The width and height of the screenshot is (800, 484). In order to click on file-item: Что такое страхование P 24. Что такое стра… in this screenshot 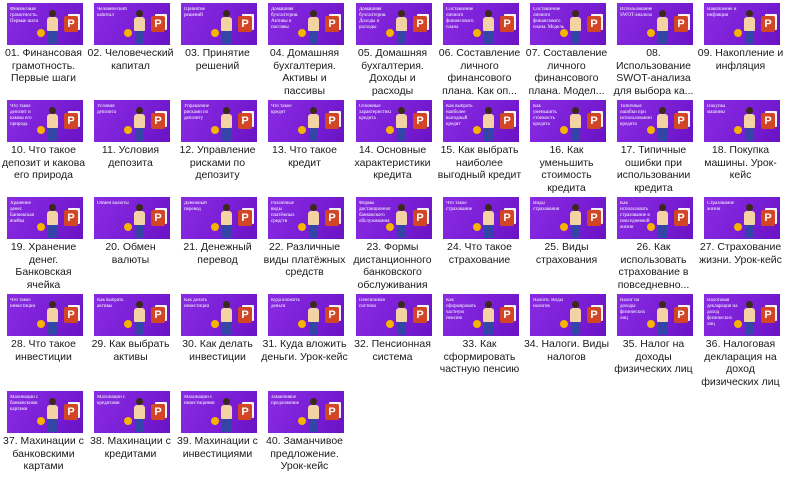, I will do `click(479, 242)`.